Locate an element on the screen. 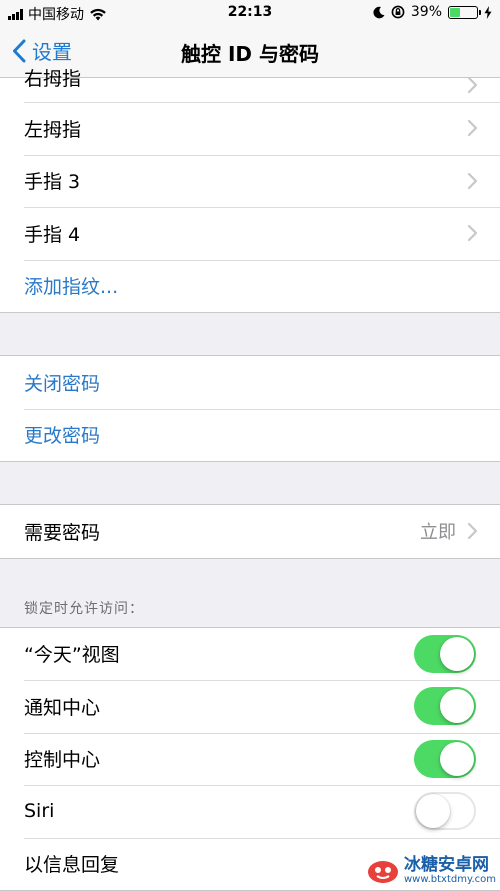  notification-center-label: 通知中心 is located at coordinates (62, 706).